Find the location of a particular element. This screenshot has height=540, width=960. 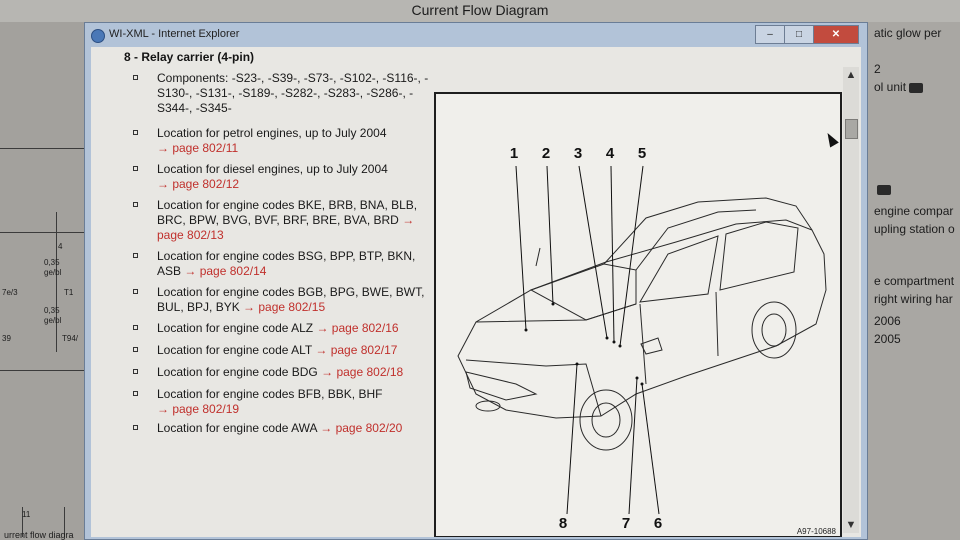

list-item-text: Location for engine code ALZ is located at coordinates (235, 328).